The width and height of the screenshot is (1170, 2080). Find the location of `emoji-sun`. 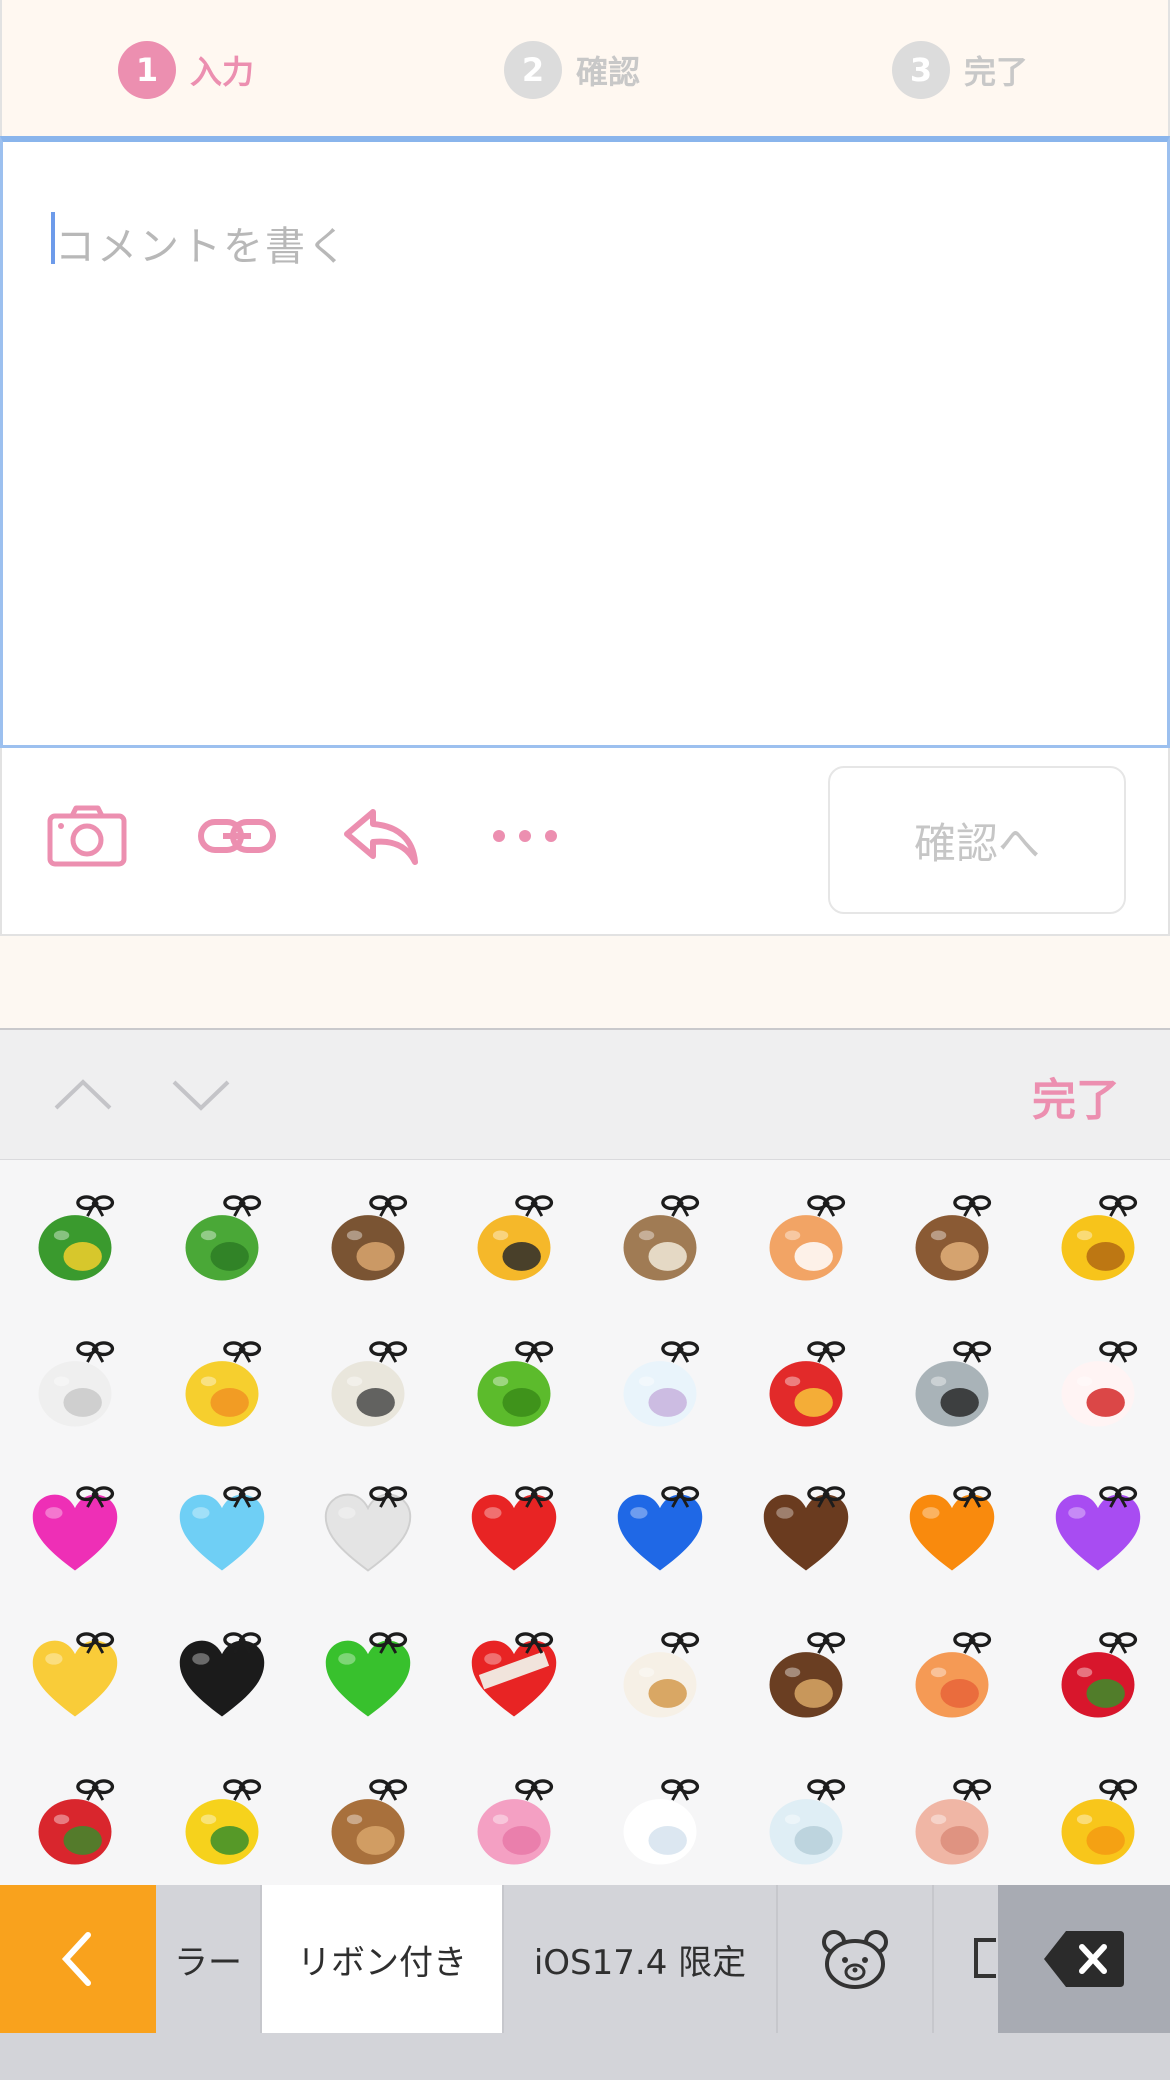

emoji-sun is located at coordinates (1097, 1819).